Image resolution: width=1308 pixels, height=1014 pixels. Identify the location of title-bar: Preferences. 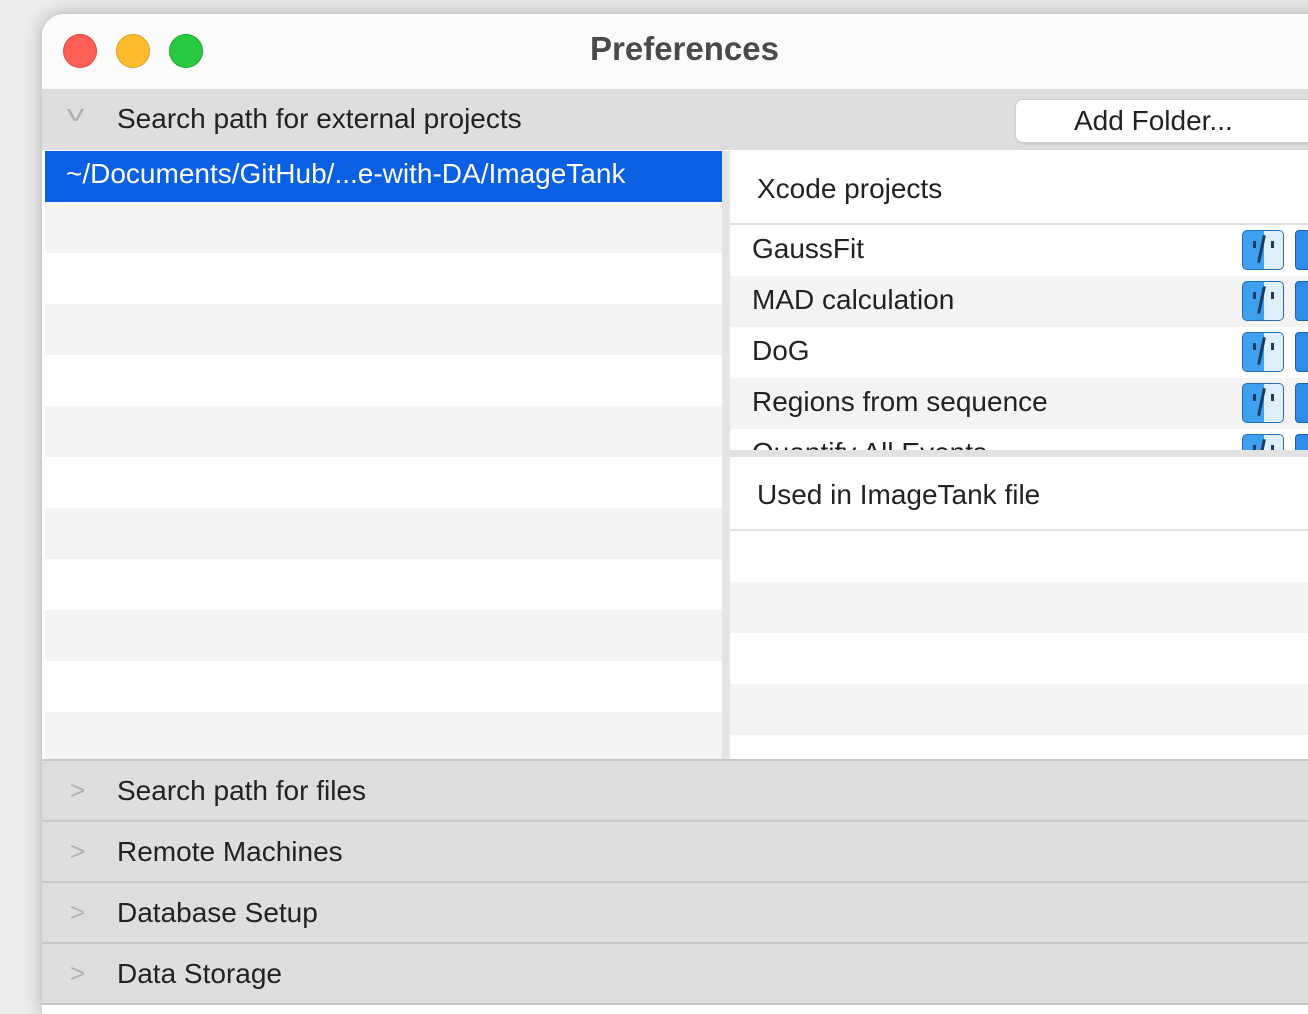
(675, 52).